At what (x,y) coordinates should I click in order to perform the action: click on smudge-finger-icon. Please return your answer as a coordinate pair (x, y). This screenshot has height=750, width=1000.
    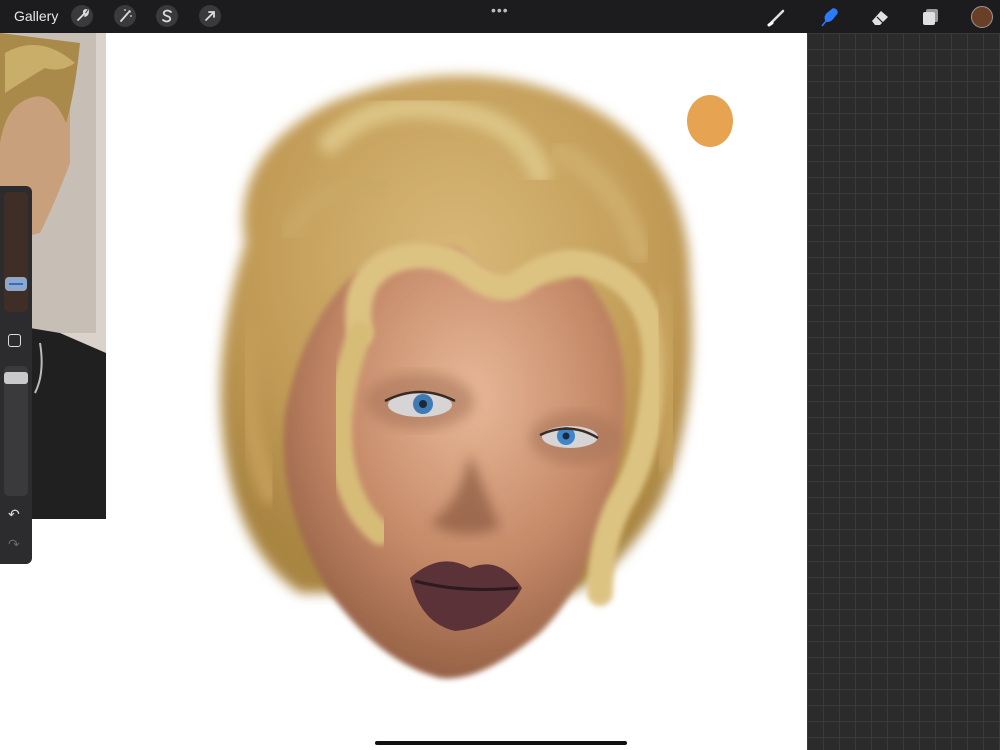
    Looking at the image, I should click on (829, 17).